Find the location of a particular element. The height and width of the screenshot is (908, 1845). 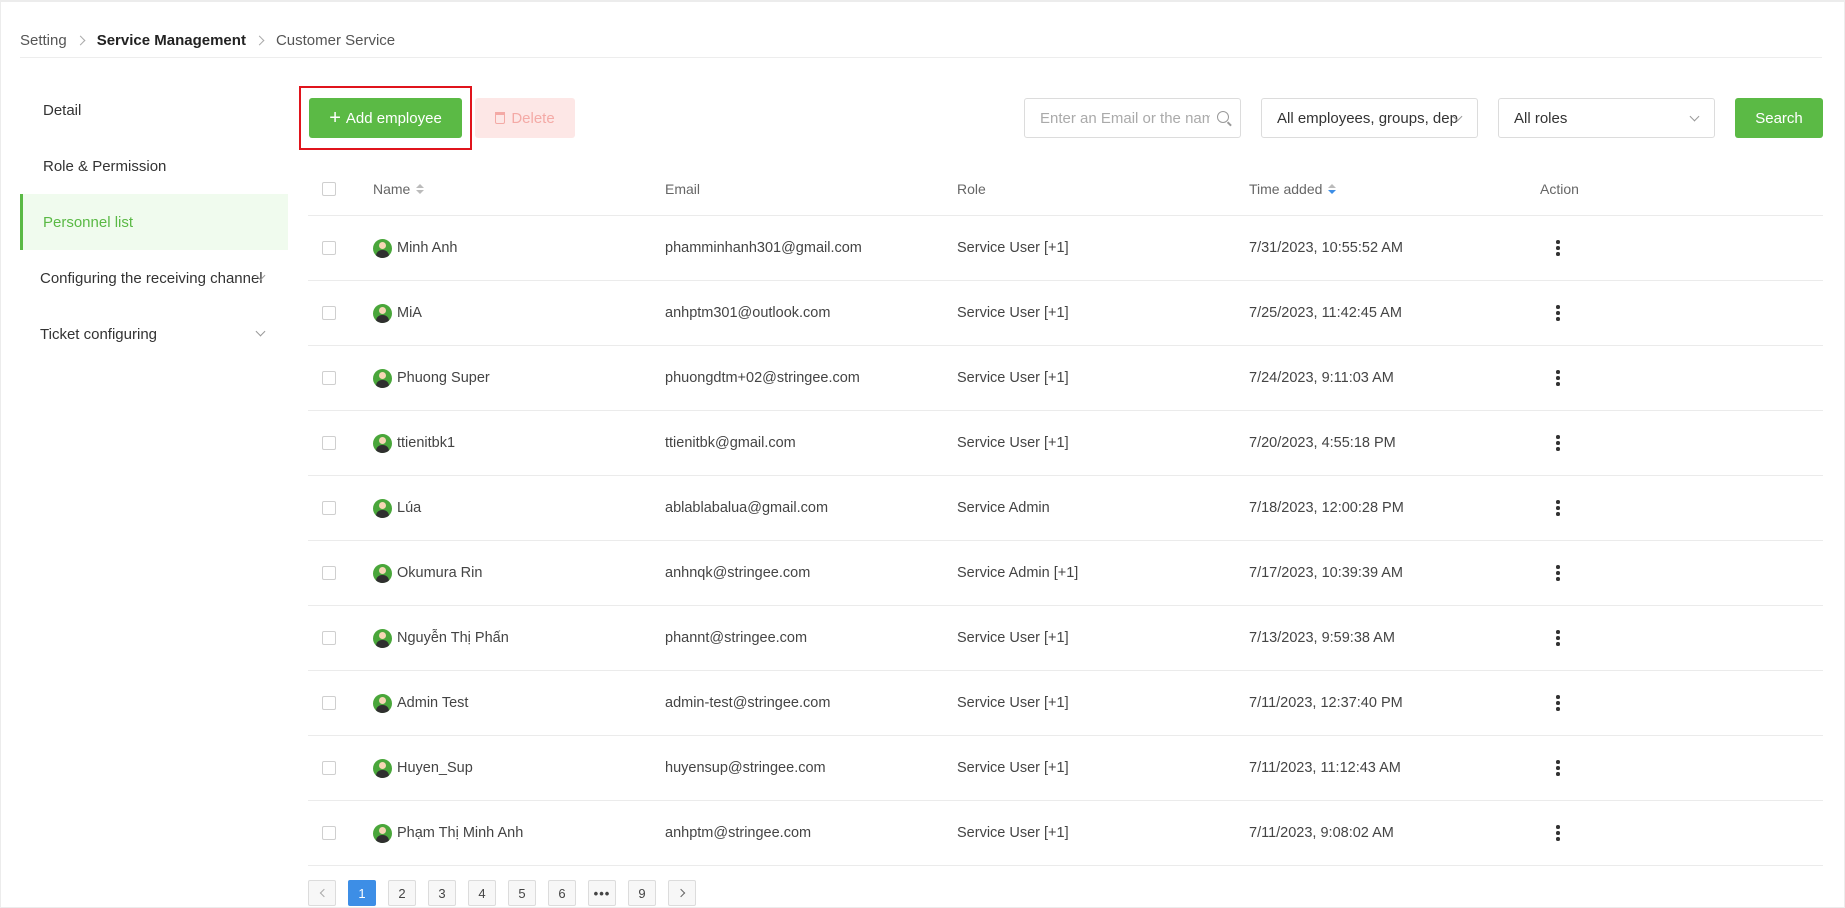

employee-time-added: 7/11/2023, 12:37:40 PM is located at coordinates (1326, 703).